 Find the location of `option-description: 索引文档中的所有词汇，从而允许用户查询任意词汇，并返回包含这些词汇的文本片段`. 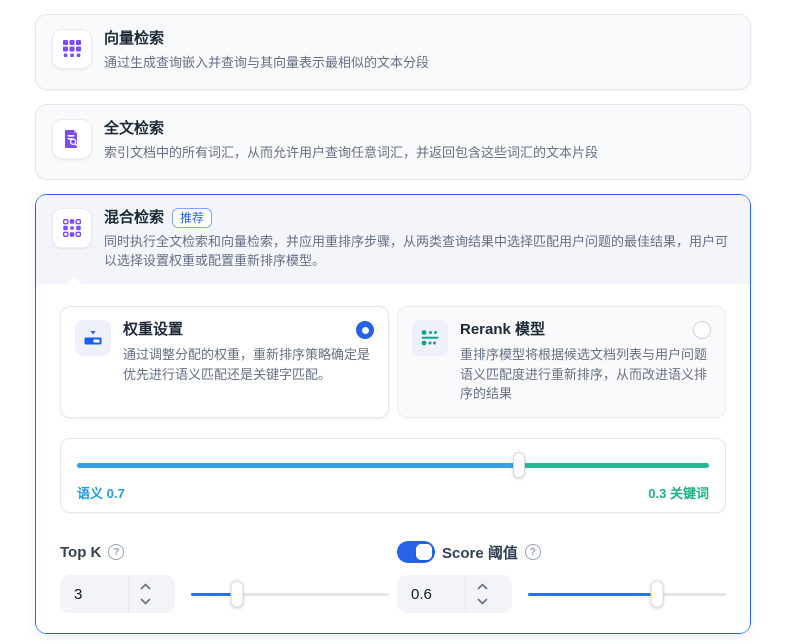

option-description: 索引文档中的所有词汇，从而允许用户查询任意词汇，并返回包含这些词汇的文本片段 is located at coordinates (351, 152).